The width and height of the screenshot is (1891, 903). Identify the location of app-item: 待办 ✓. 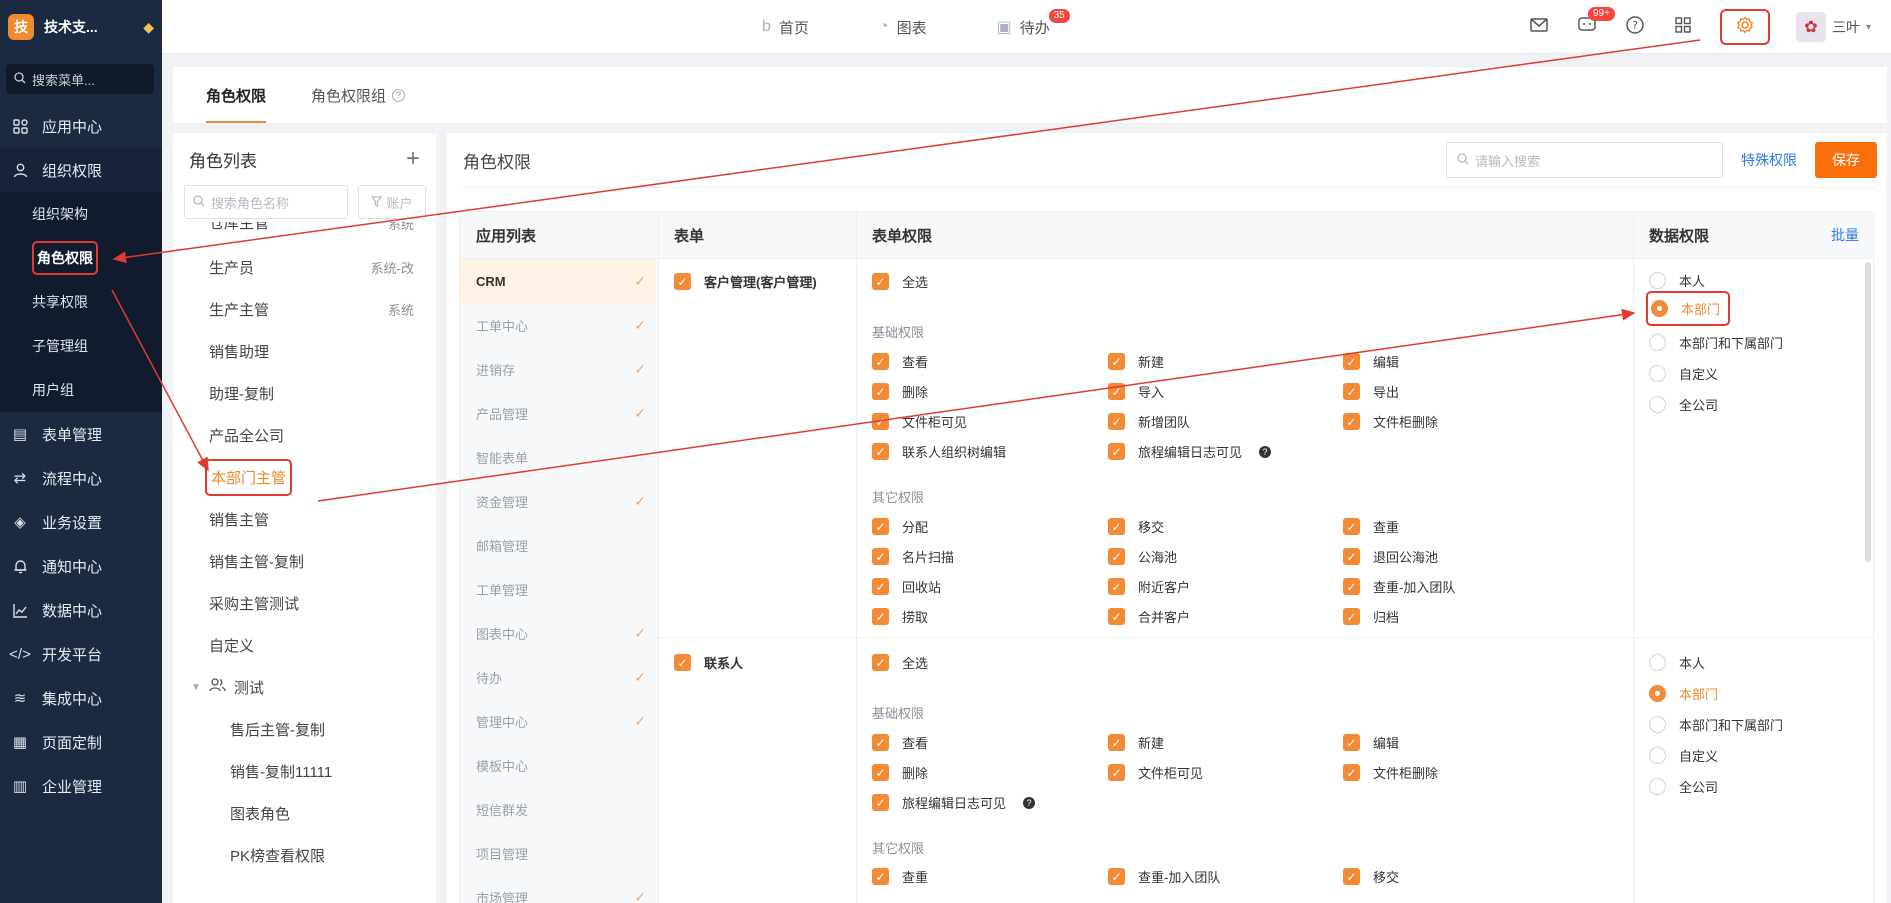
(559, 677).